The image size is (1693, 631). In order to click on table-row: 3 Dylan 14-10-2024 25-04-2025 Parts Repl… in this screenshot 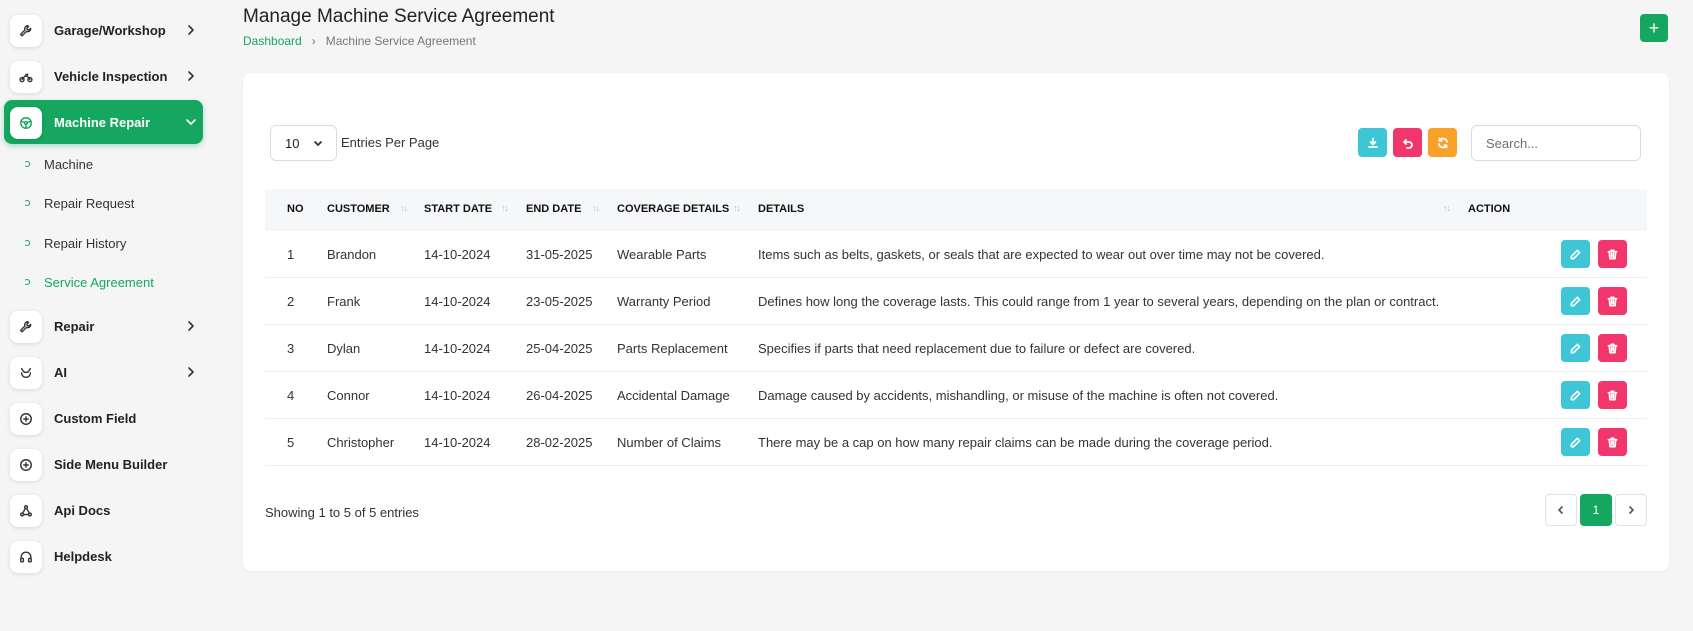, I will do `click(956, 348)`.